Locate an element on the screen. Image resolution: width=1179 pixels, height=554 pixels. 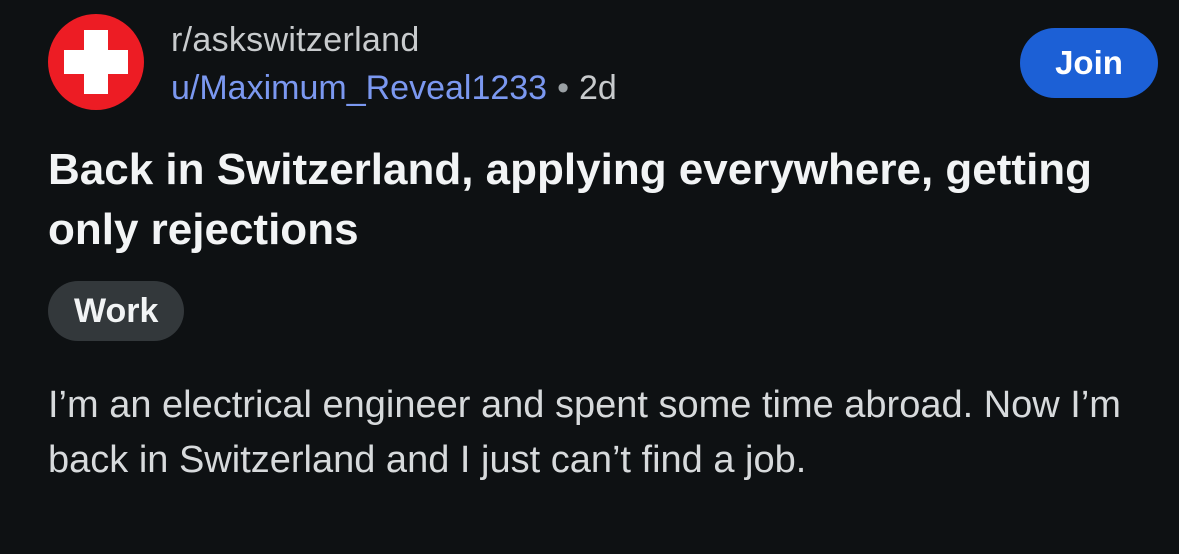
post-meta: r/askswitzerland u/Maximum_Reveal1233 • 2d is located at coordinates (394, 64).